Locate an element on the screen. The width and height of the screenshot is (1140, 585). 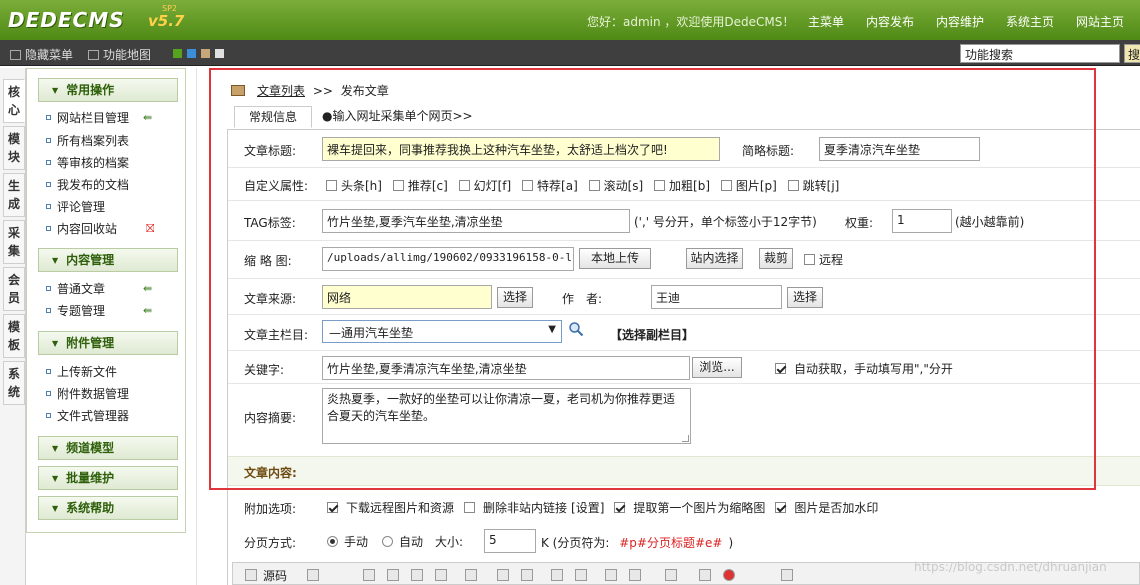
paste-text-icon is located at coordinates (441, 575).